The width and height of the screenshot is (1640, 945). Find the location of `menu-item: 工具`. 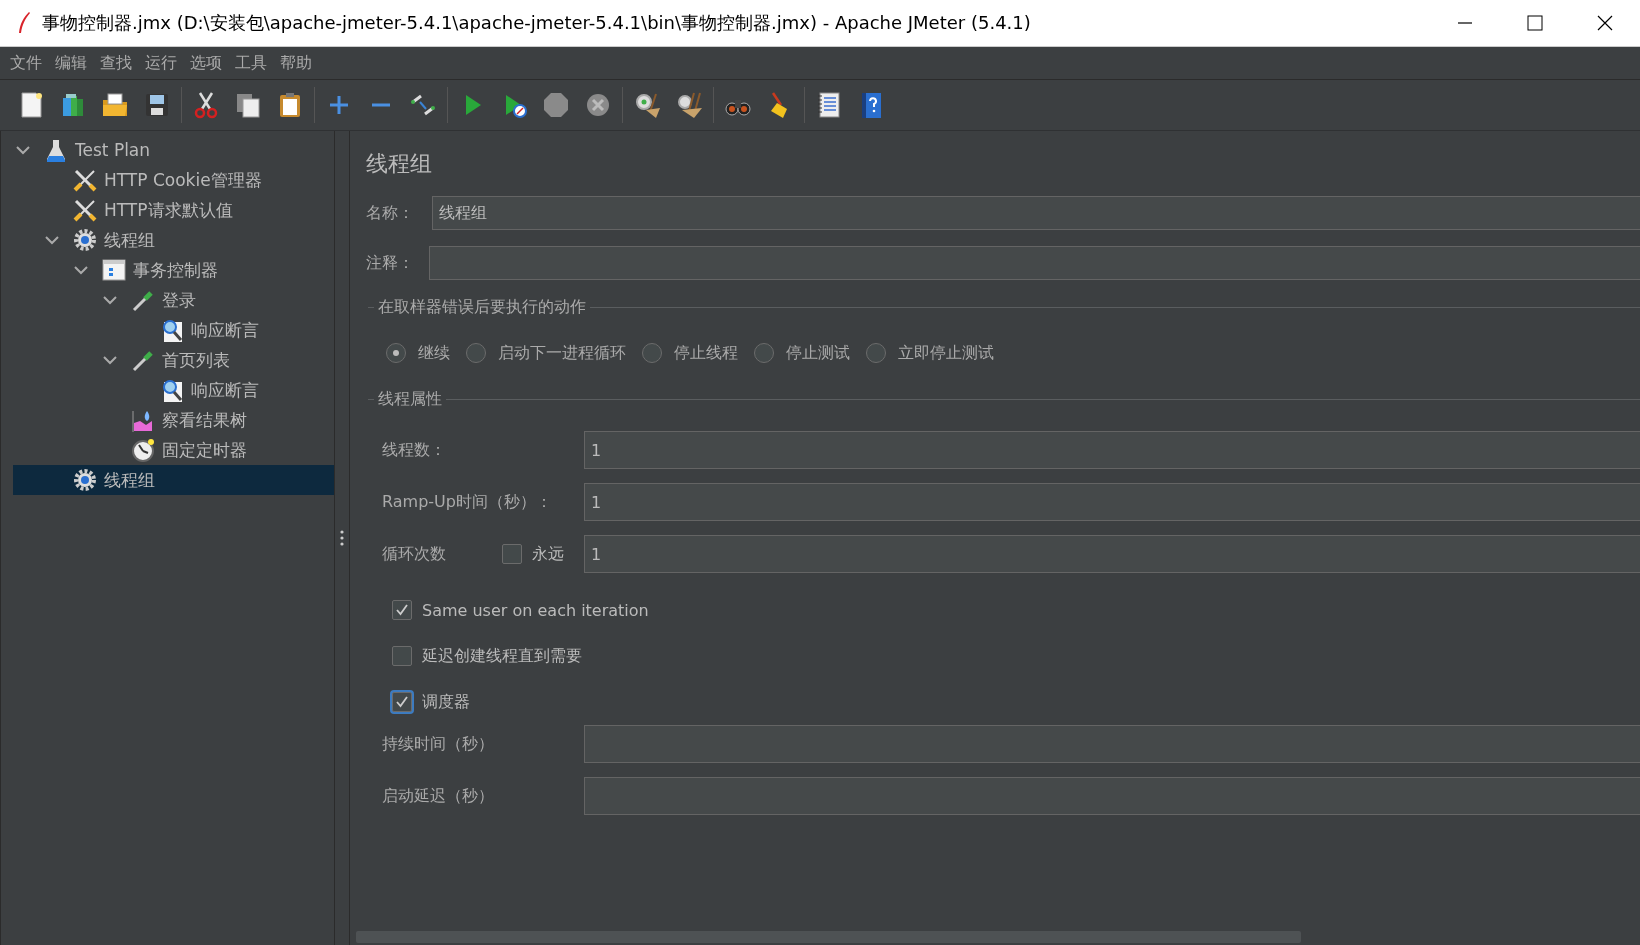

menu-item: 工具 is located at coordinates (251, 63).